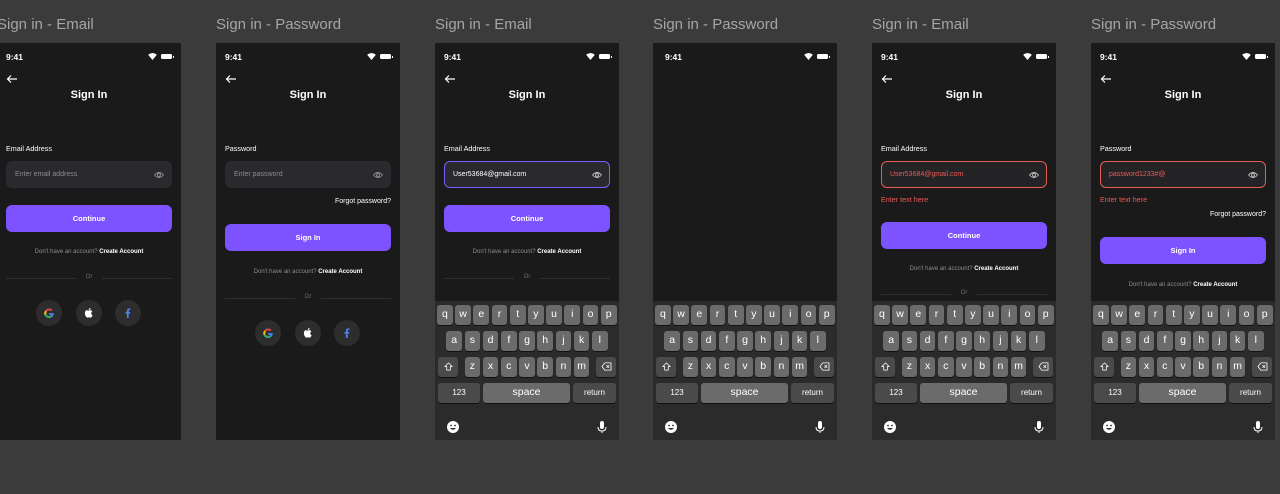 Image resolution: width=1280 pixels, height=494 pixels. I want to click on email-field: User53684@gmail.com, so click(527, 174).